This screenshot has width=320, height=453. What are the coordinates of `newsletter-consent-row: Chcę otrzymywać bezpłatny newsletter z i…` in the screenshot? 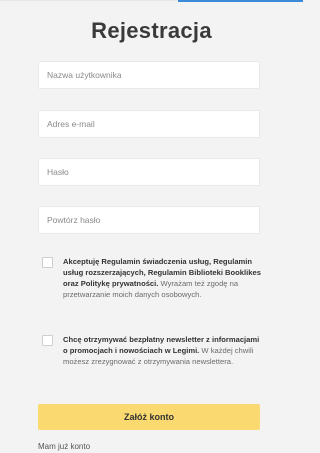 It's located at (153, 350).